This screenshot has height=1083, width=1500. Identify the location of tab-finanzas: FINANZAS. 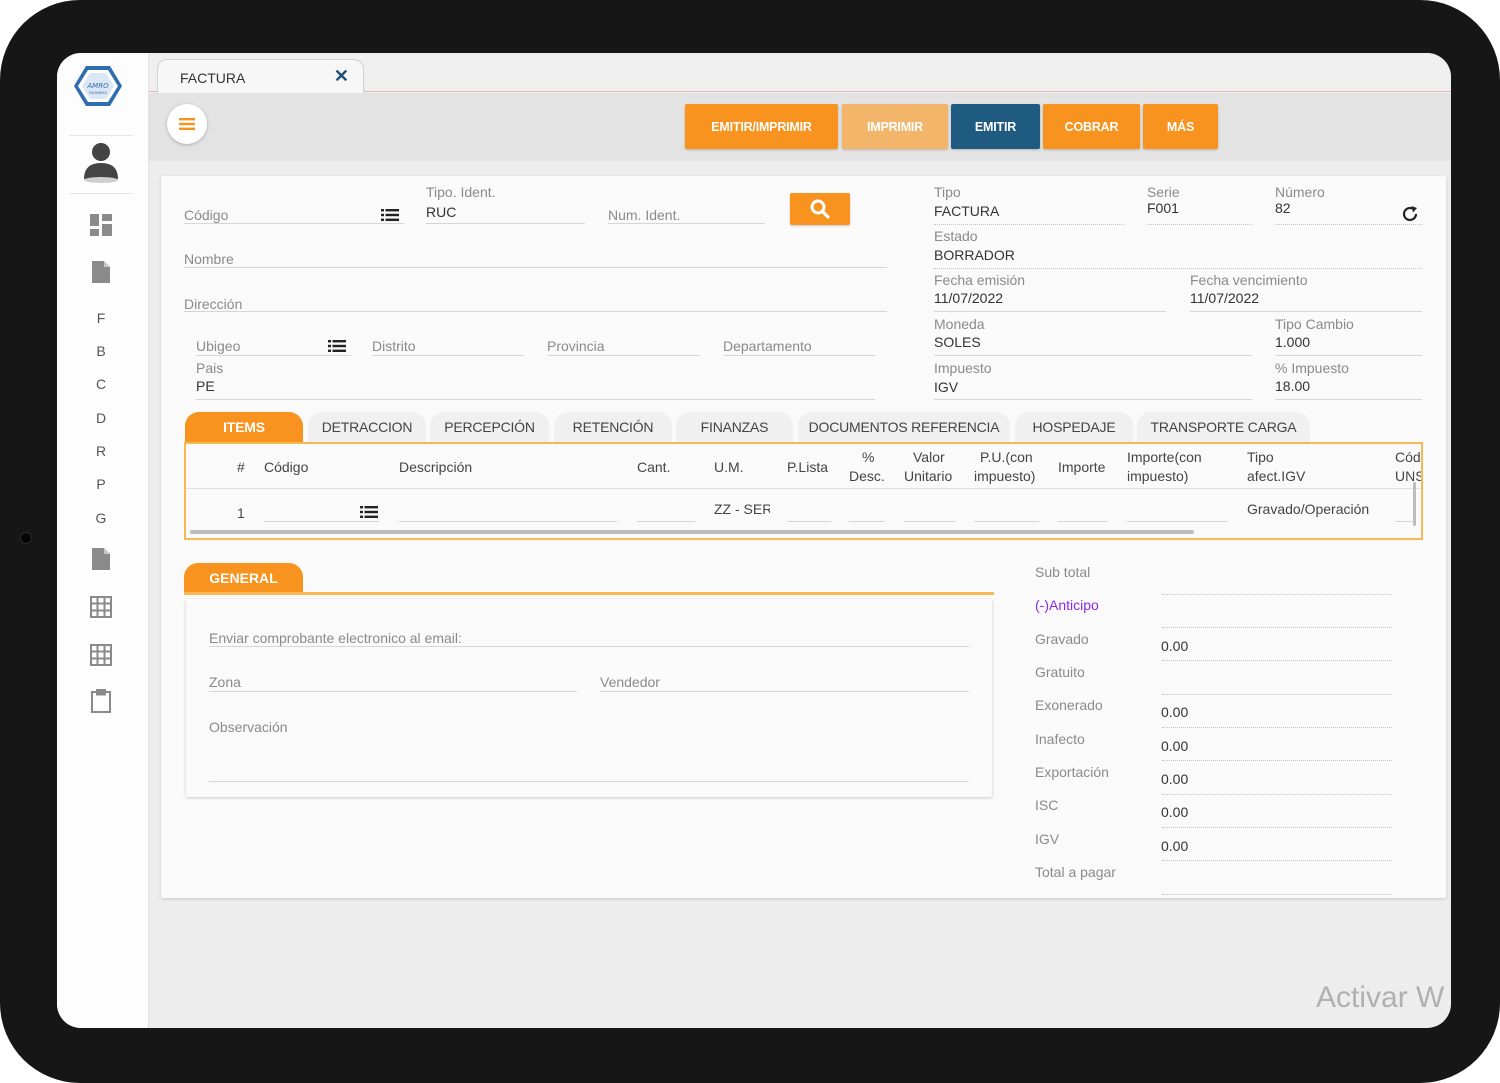
(734, 427).